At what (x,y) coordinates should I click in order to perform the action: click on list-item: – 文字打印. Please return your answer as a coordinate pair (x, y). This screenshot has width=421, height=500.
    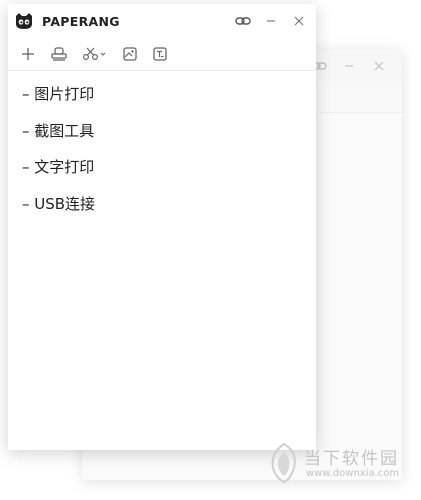
    Looking at the image, I should click on (58, 167).